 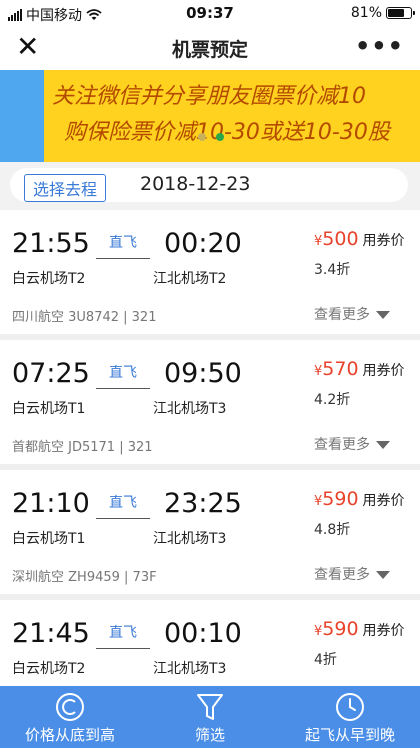 I want to click on banner-indicator-dot-active, so click(x=220, y=137).